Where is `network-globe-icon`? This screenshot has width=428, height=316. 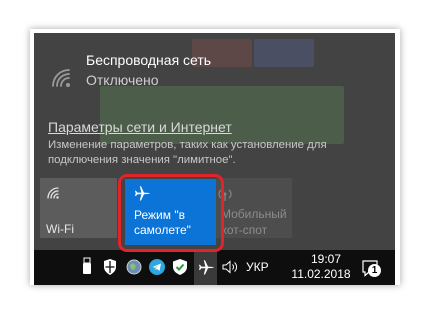 network-globe-icon is located at coordinates (134, 267).